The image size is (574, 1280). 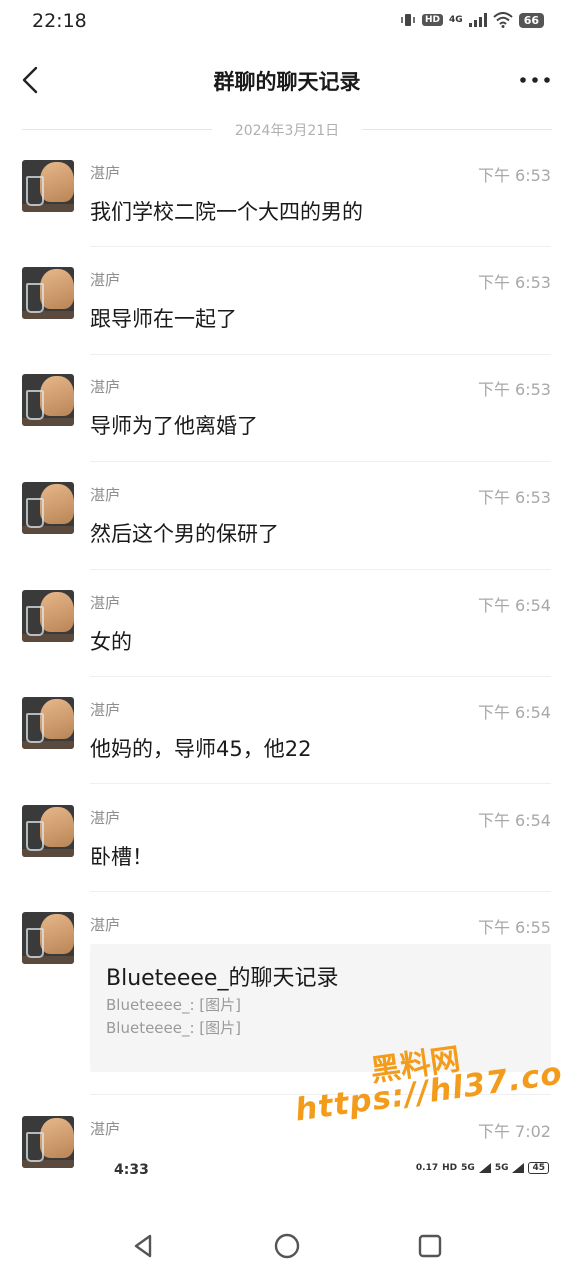 What do you see at coordinates (514, 927) in the screenshot?
I see `message-time: 下午 6:55` at bounding box center [514, 927].